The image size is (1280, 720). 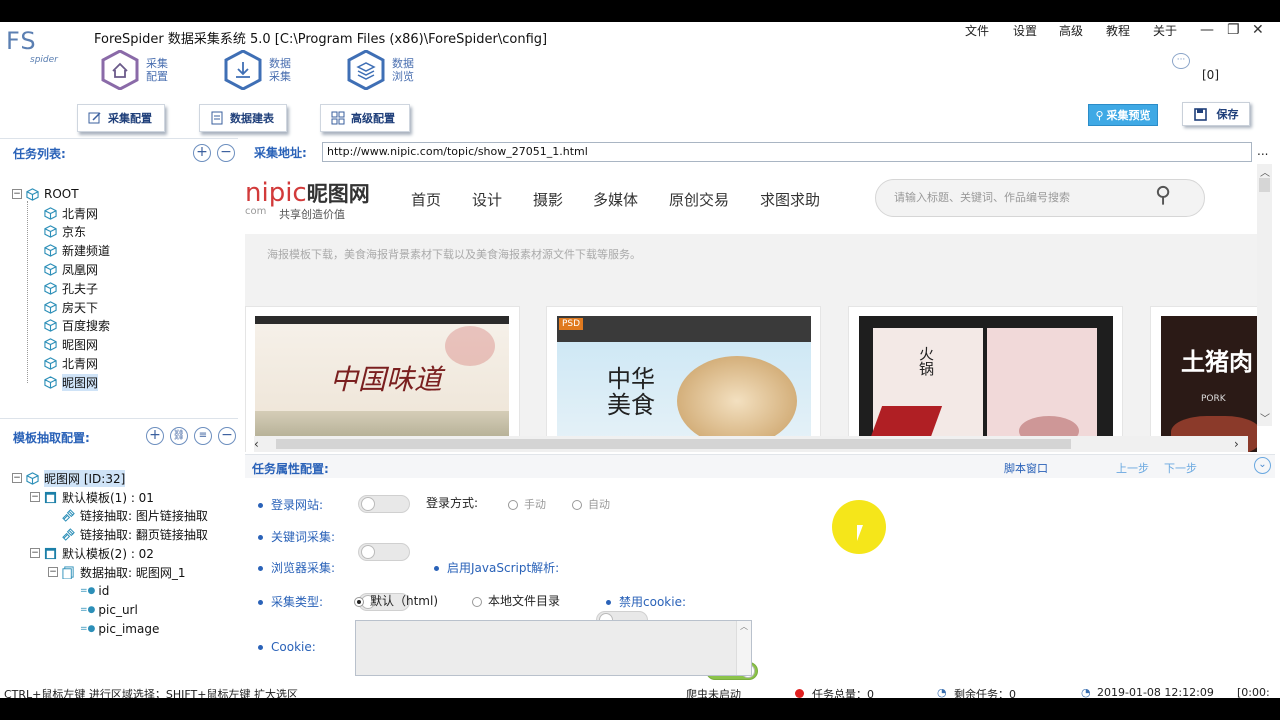 I want to click on script-window-button: 脚本窗口, so click(x=1026, y=468).